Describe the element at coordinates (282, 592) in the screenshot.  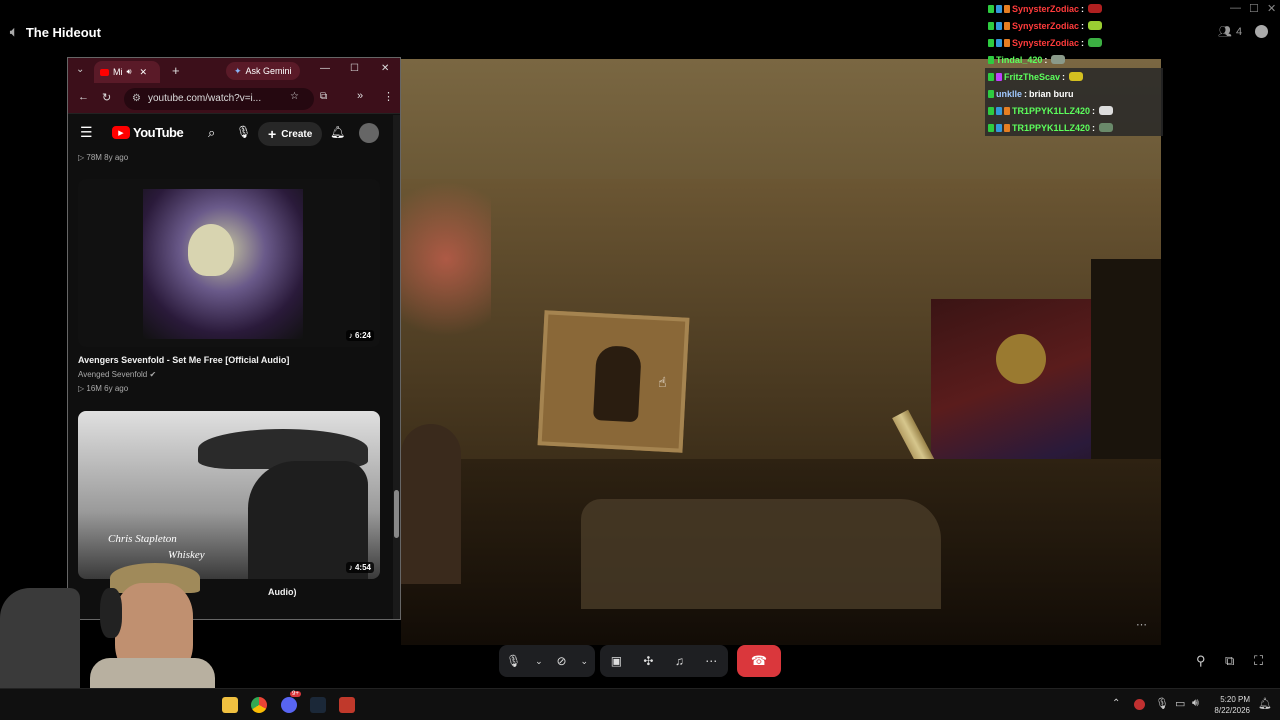
I see `video-title: Audio)` at that location.